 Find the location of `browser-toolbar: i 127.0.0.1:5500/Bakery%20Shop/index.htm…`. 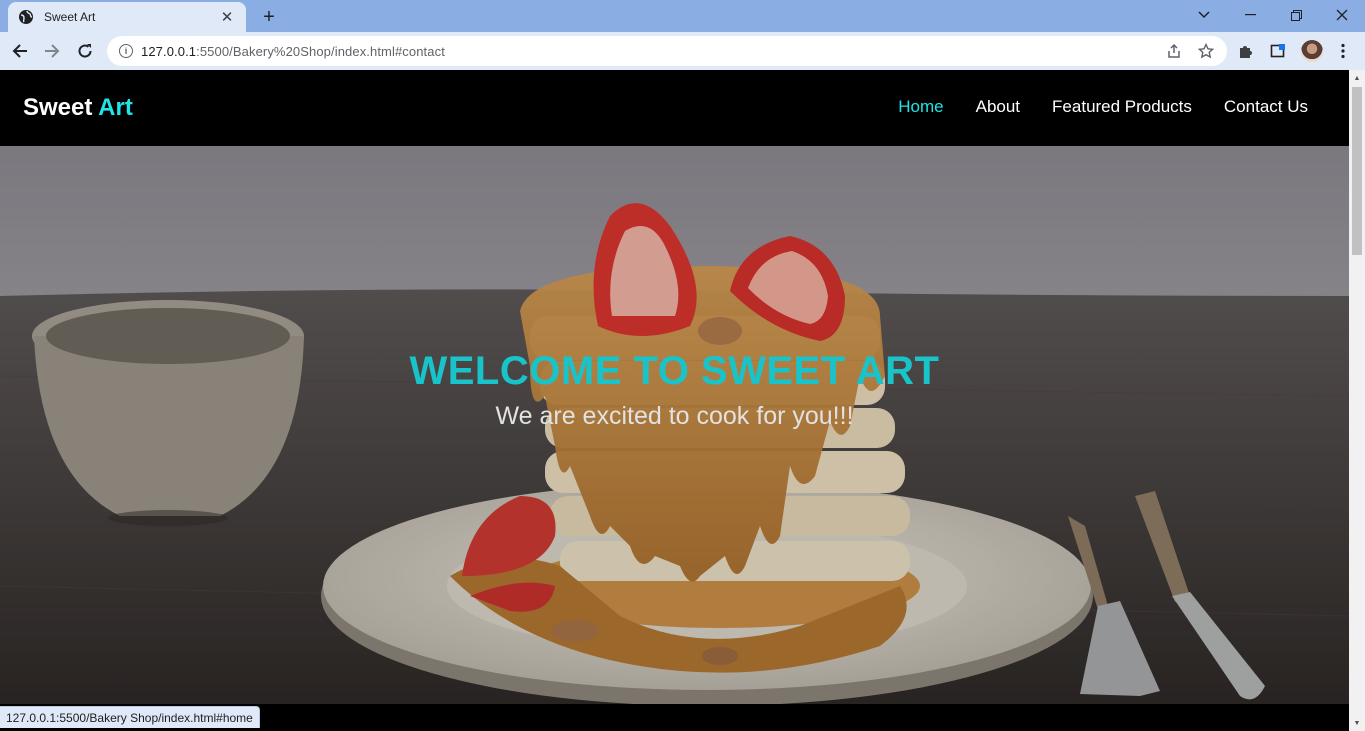

browser-toolbar: i 127.0.0.1:5500/Bakery%20Shop/index.htm… is located at coordinates (682, 51).